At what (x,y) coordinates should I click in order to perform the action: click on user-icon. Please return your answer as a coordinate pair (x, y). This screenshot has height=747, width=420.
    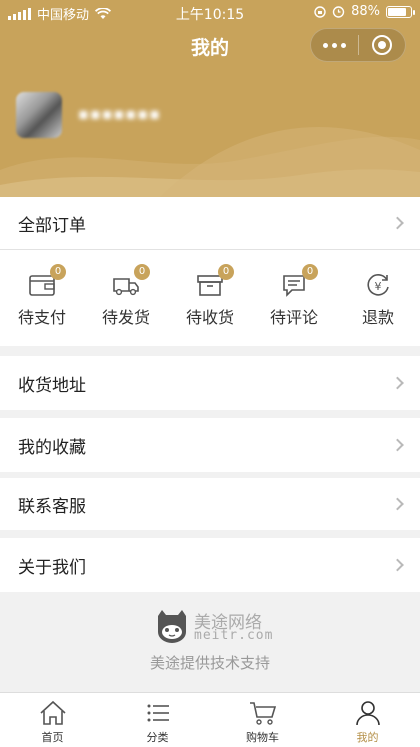
    Looking at the image, I should click on (367, 713).